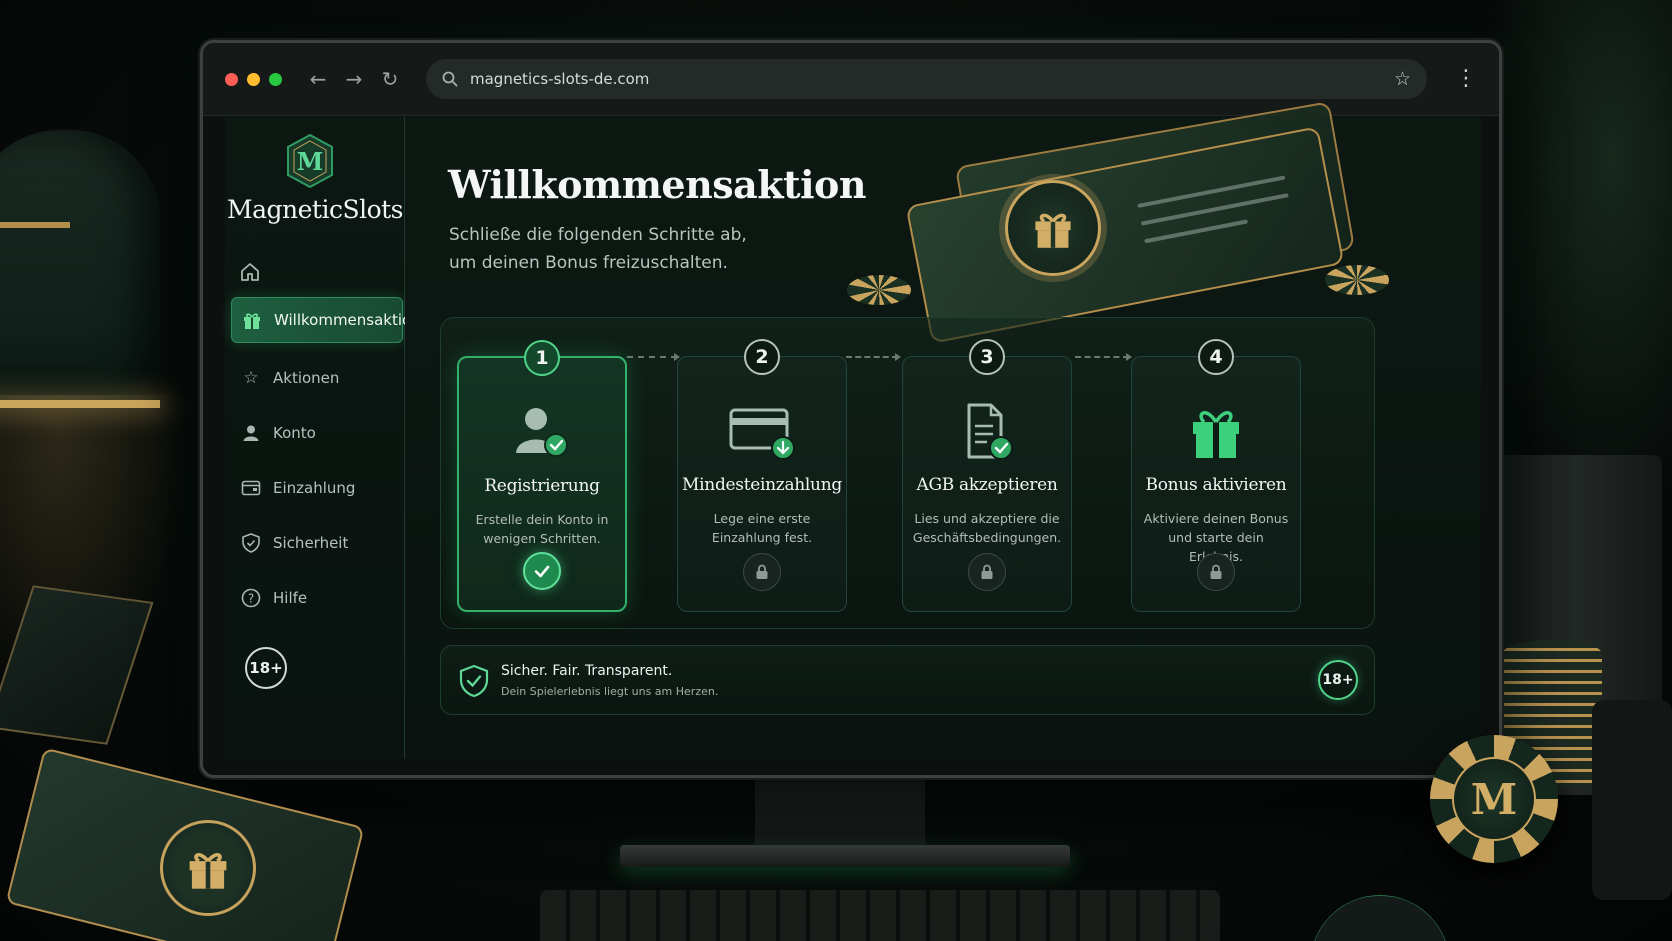 The image size is (1672, 941). Describe the element at coordinates (80, 270) in the screenshot. I see `desk-lamp-shade` at that location.